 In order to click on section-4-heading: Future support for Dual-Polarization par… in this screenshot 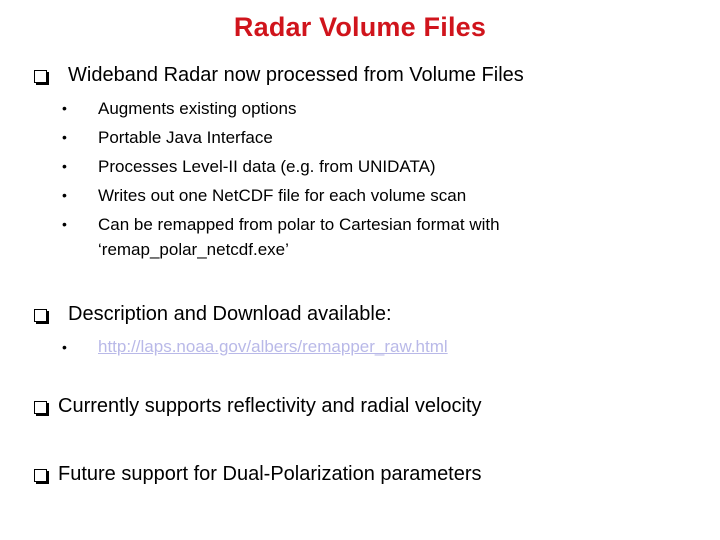, I will do `click(270, 474)`.